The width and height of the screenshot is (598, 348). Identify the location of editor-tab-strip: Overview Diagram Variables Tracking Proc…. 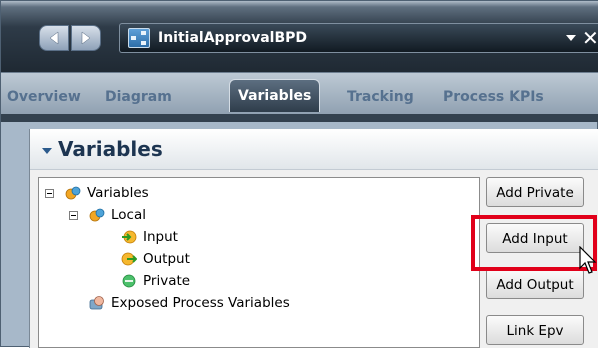
(299, 94).